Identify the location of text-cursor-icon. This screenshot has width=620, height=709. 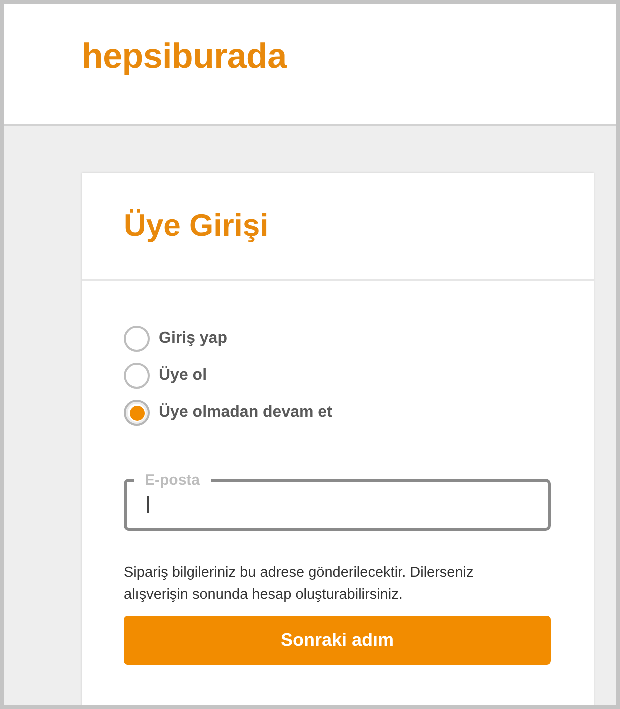
(147, 504).